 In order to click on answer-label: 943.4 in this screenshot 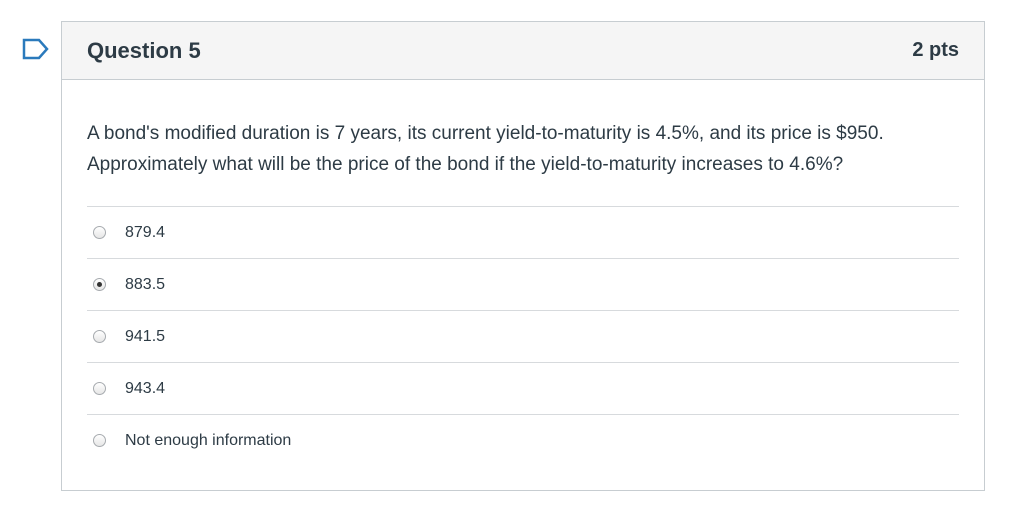, I will do `click(145, 389)`.